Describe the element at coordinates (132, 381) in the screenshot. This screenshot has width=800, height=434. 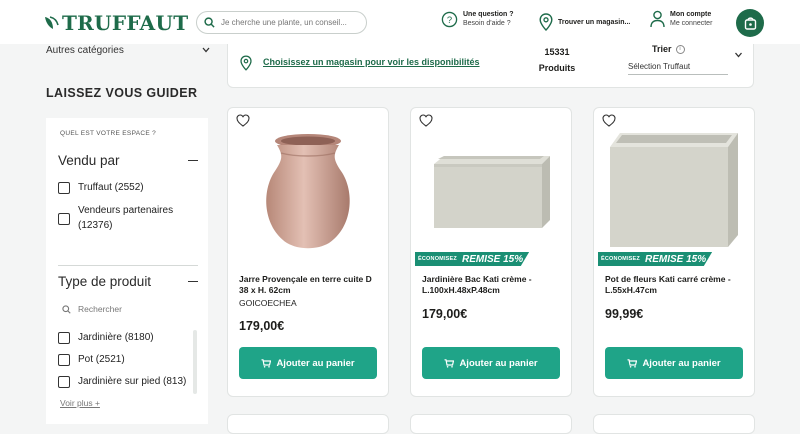
I see `filter-option-label: Jardinière sur pied (813)` at that location.